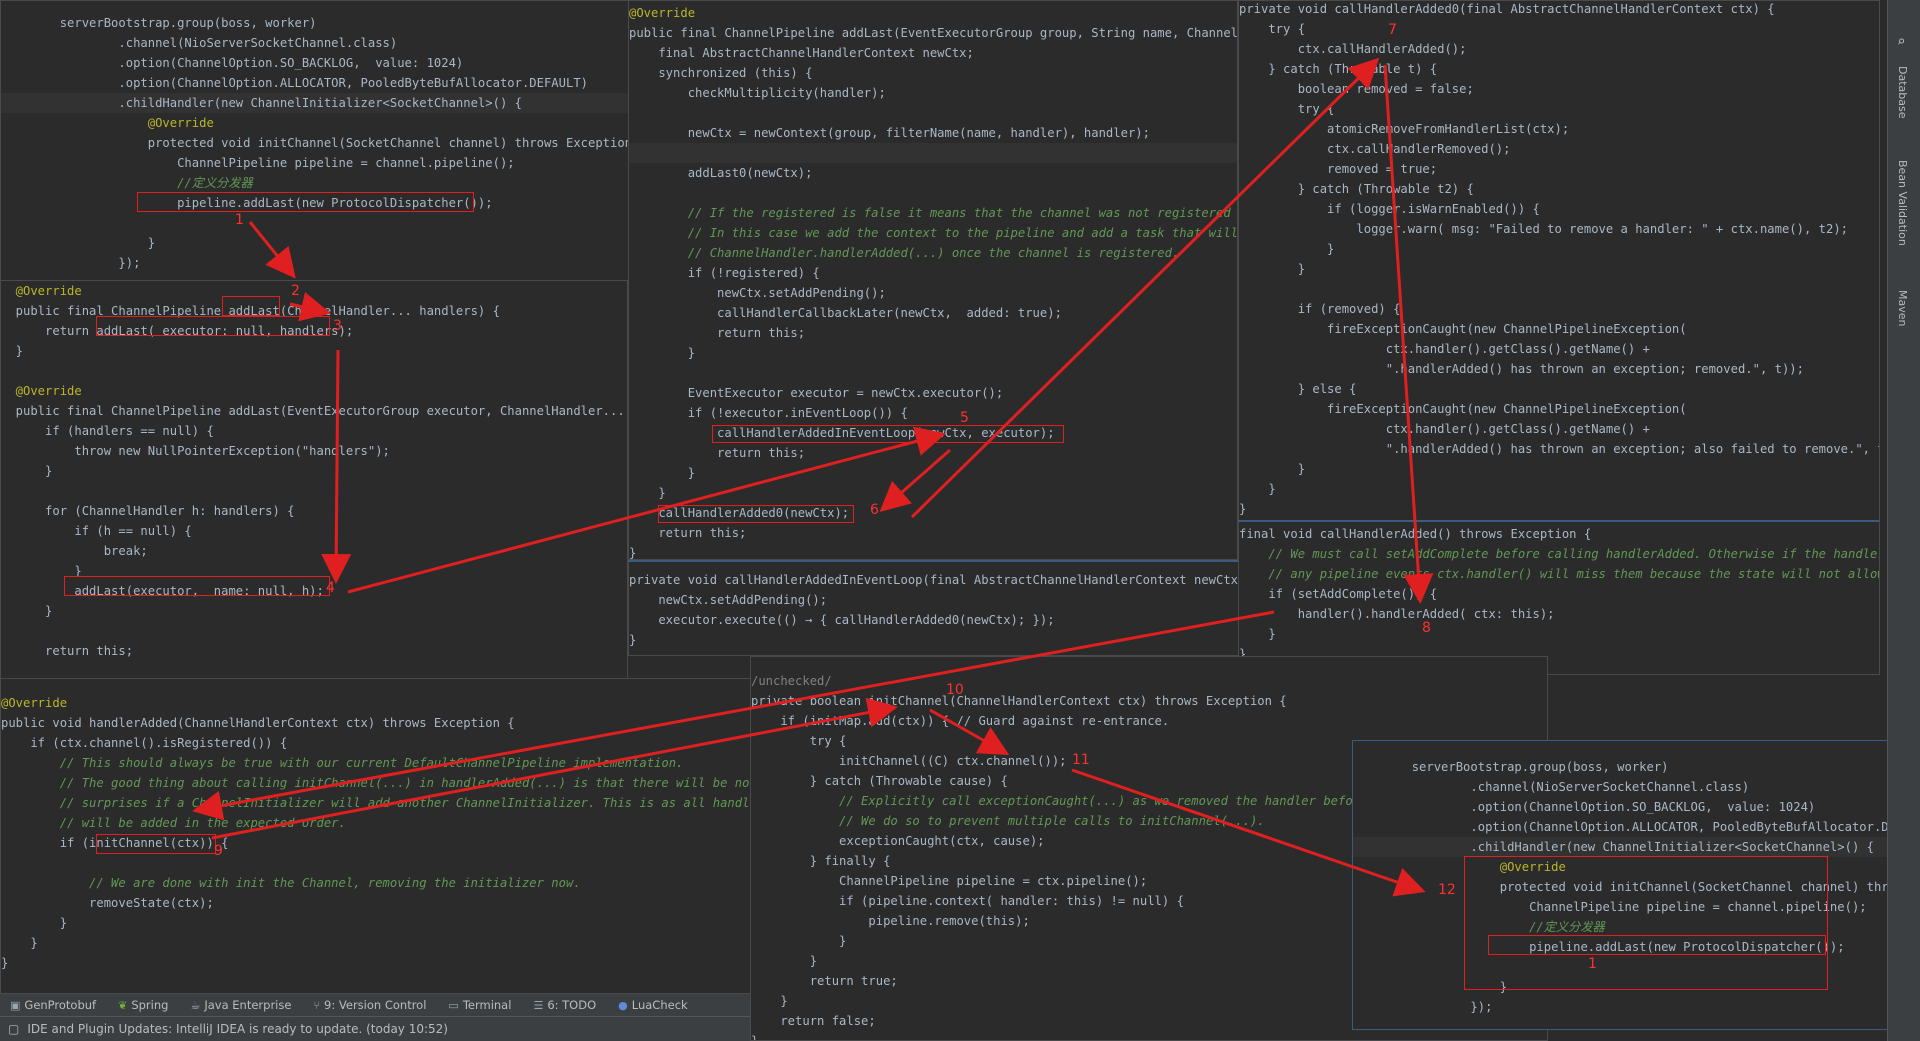  I want to click on tab-label: 9: Version Control, so click(375, 1005).